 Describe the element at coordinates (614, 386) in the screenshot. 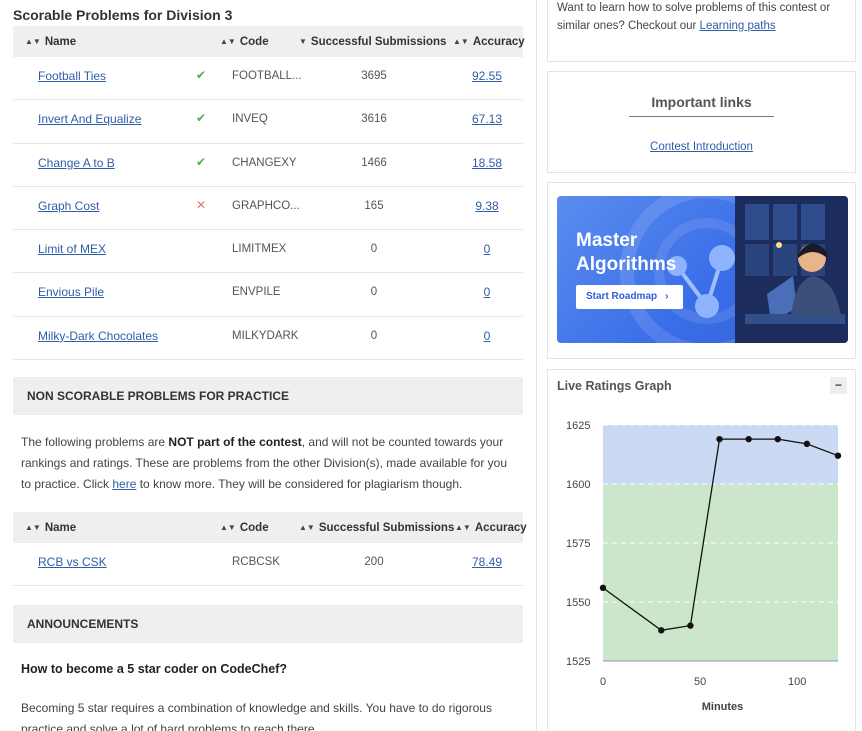

I see `ratings-title: Live Ratings Graph` at that location.